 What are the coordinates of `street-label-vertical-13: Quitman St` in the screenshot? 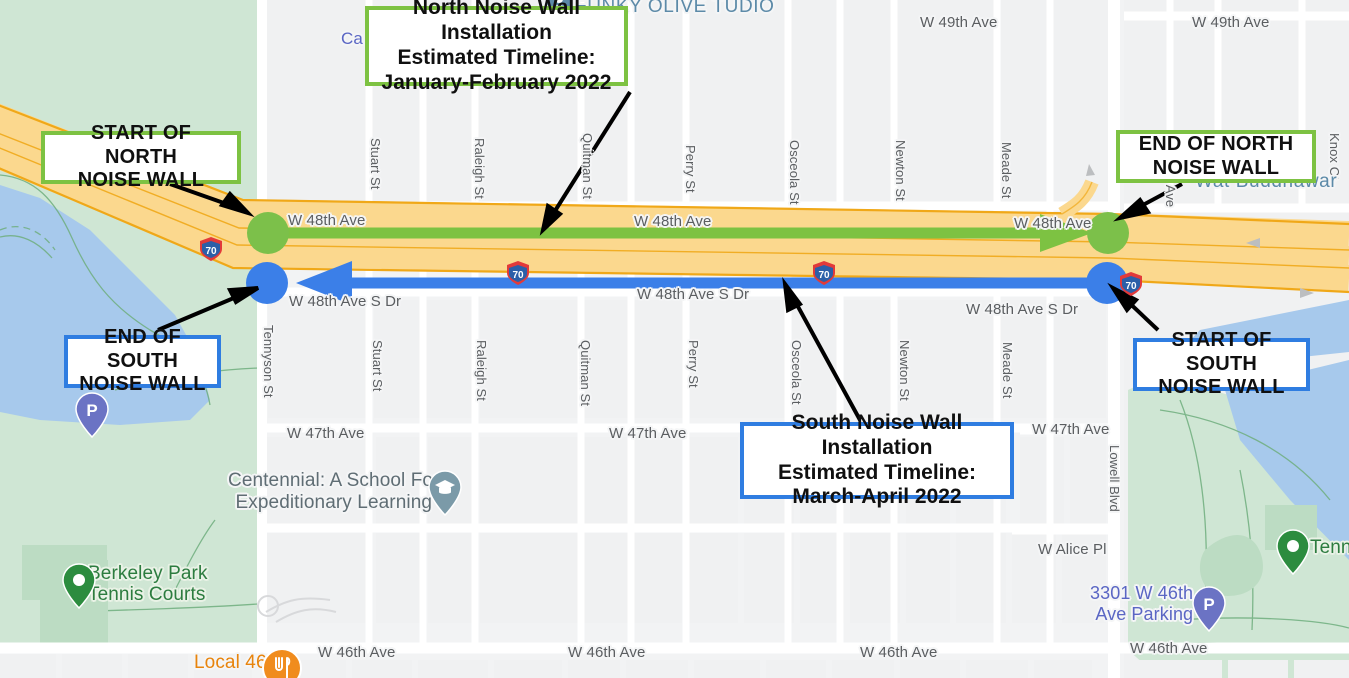 It's located at (585, 373).